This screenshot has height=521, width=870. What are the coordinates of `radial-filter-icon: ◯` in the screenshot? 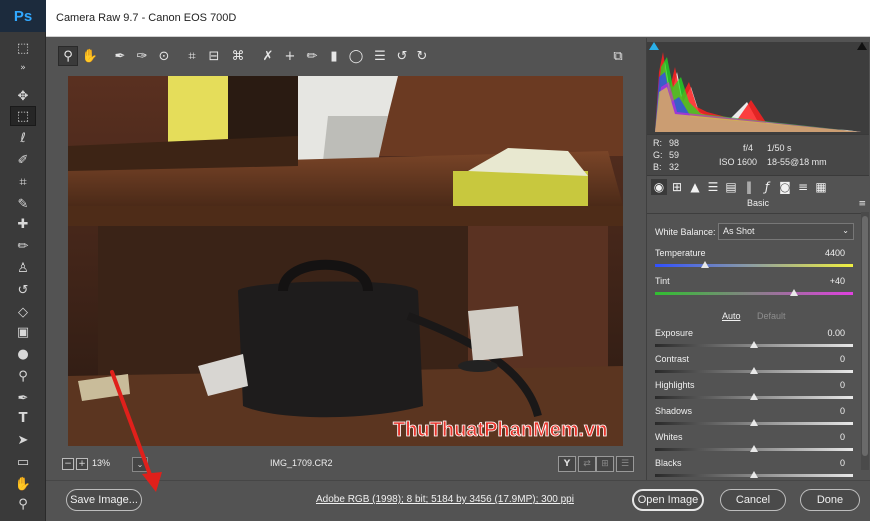 It's located at (356, 56).